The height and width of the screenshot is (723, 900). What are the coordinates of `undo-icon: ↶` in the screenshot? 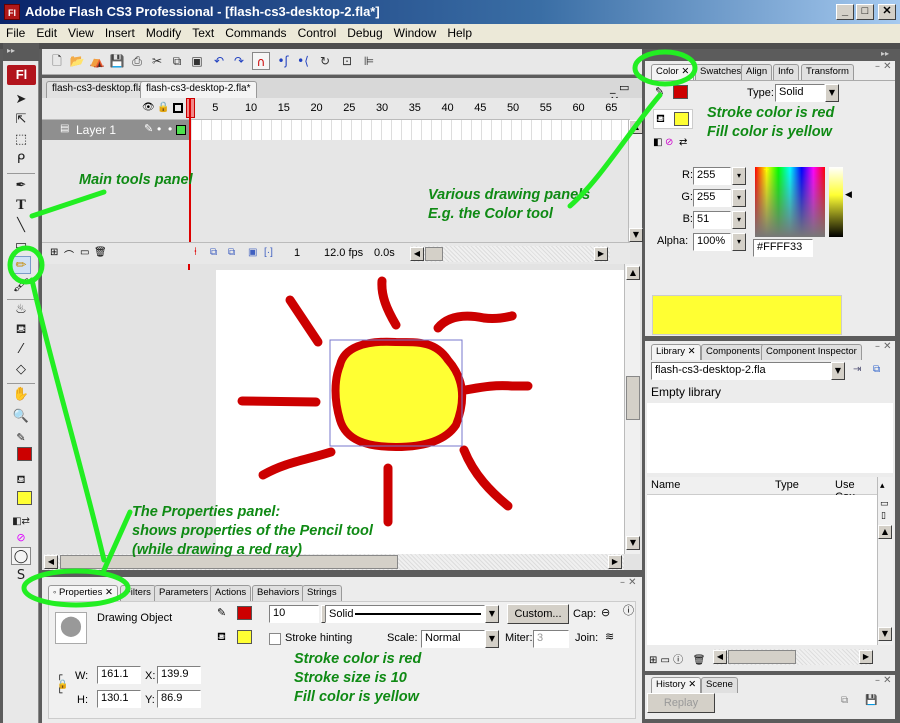 It's located at (219, 61).